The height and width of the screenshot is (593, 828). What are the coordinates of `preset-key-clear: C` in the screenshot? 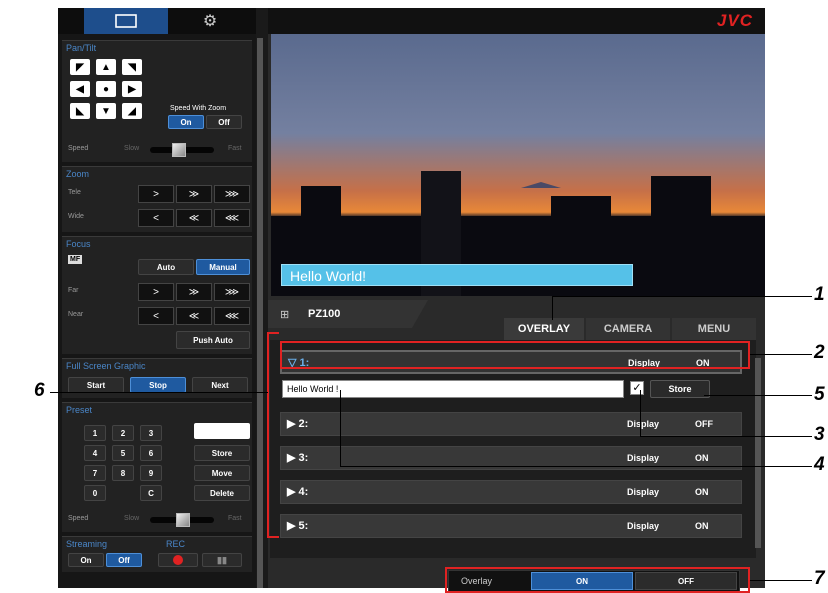 It's located at (151, 493).